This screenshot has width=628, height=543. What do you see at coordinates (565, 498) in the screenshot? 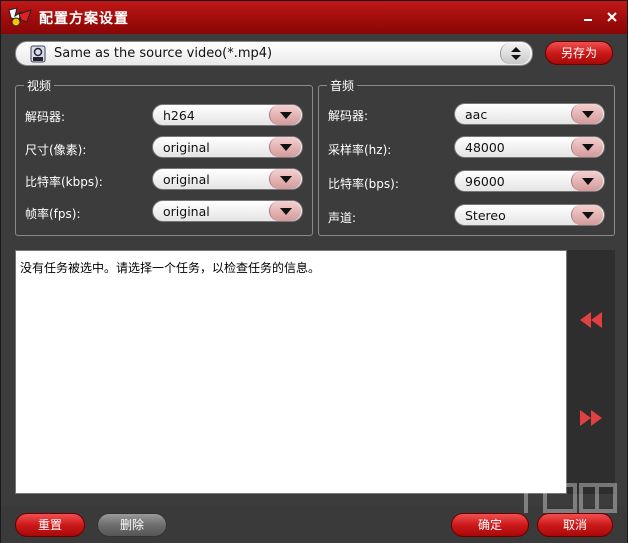
I see `watermark-logo-icon` at bounding box center [565, 498].